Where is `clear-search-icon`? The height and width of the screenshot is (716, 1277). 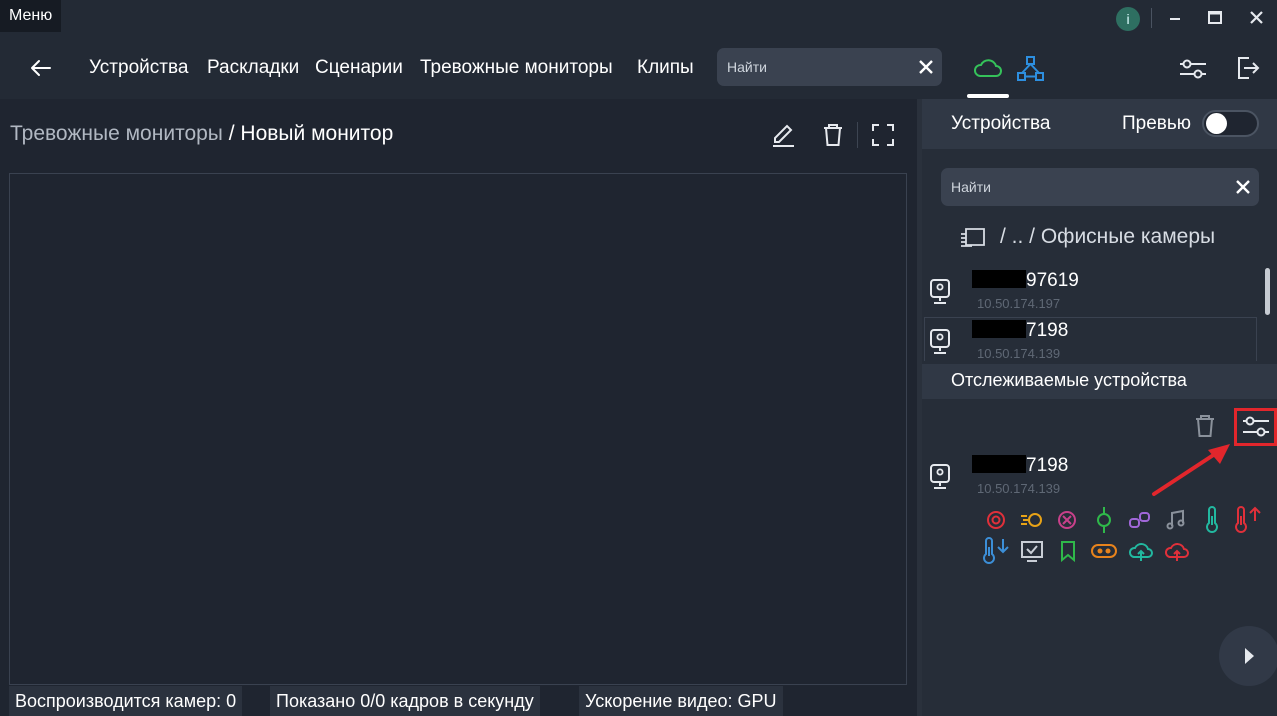 clear-search-icon is located at coordinates (926, 67).